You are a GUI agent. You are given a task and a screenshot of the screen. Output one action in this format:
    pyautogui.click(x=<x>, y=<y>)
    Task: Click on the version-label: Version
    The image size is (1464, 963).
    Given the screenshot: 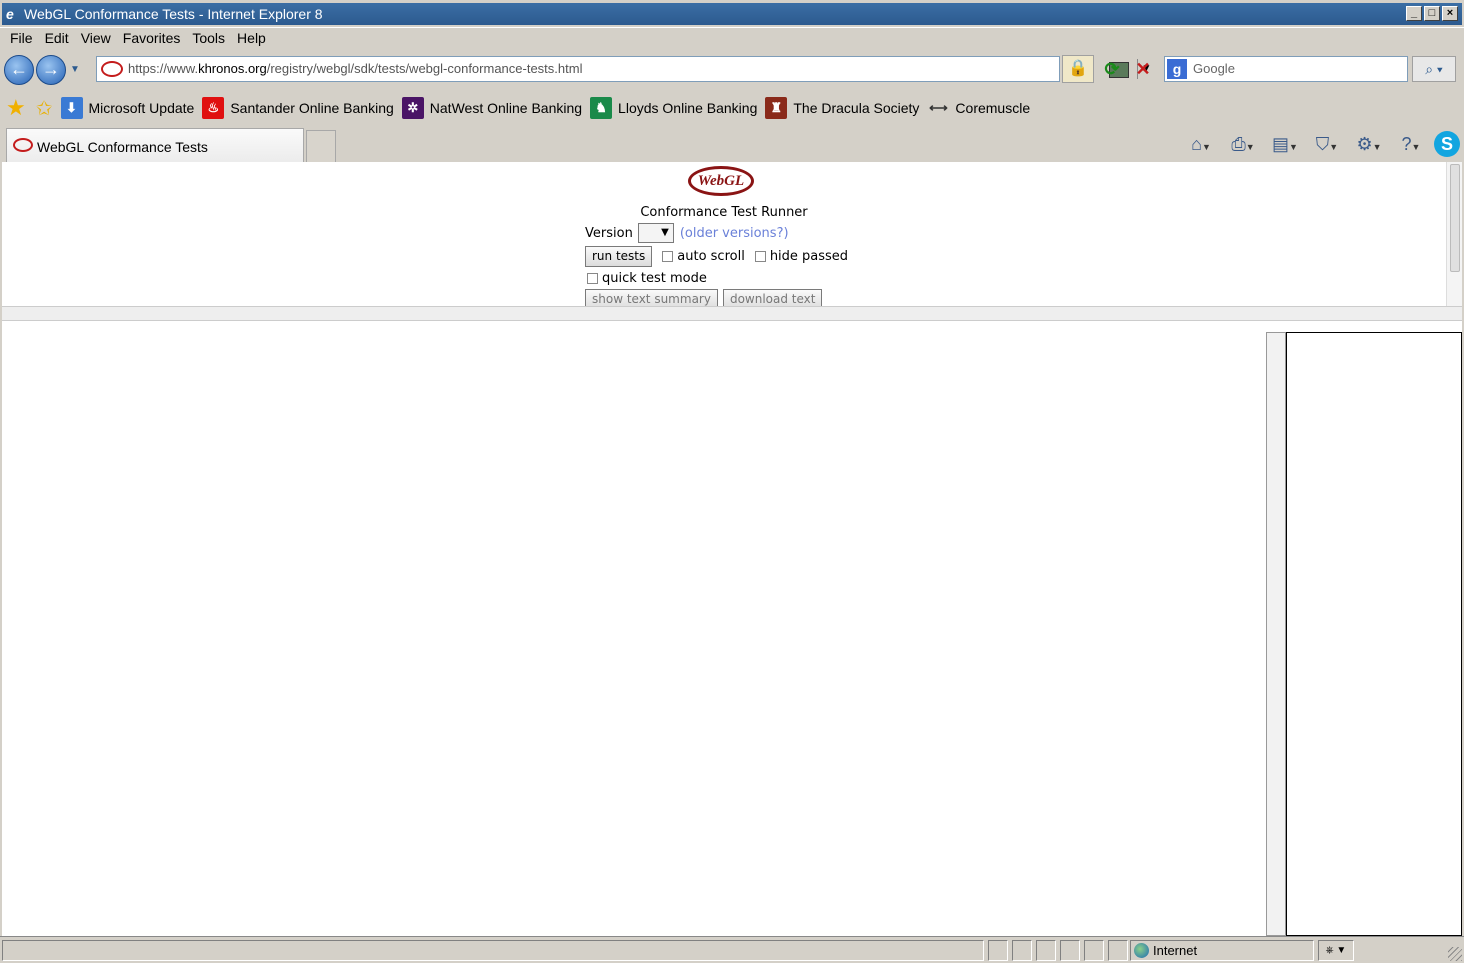 What is the action you would take?
    pyautogui.click(x=609, y=233)
    